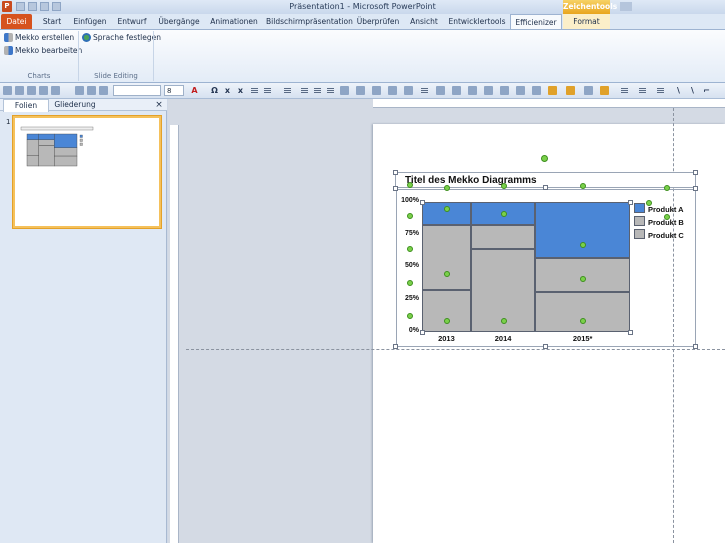  Describe the element at coordinates (16, 21) in the screenshot. I see `tab-datei: Datei` at that location.